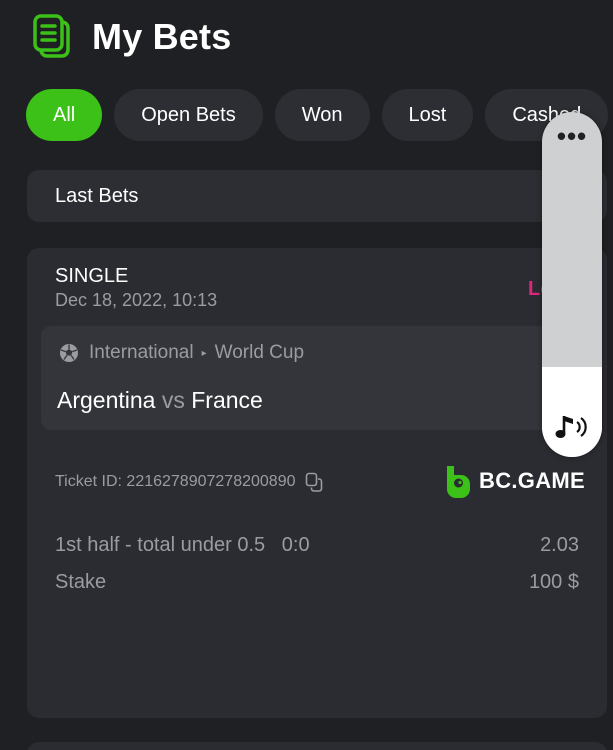 The width and height of the screenshot is (613, 750). Describe the element at coordinates (92, 276) in the screenshot. I see `bet-type: SINGLE` at that location.